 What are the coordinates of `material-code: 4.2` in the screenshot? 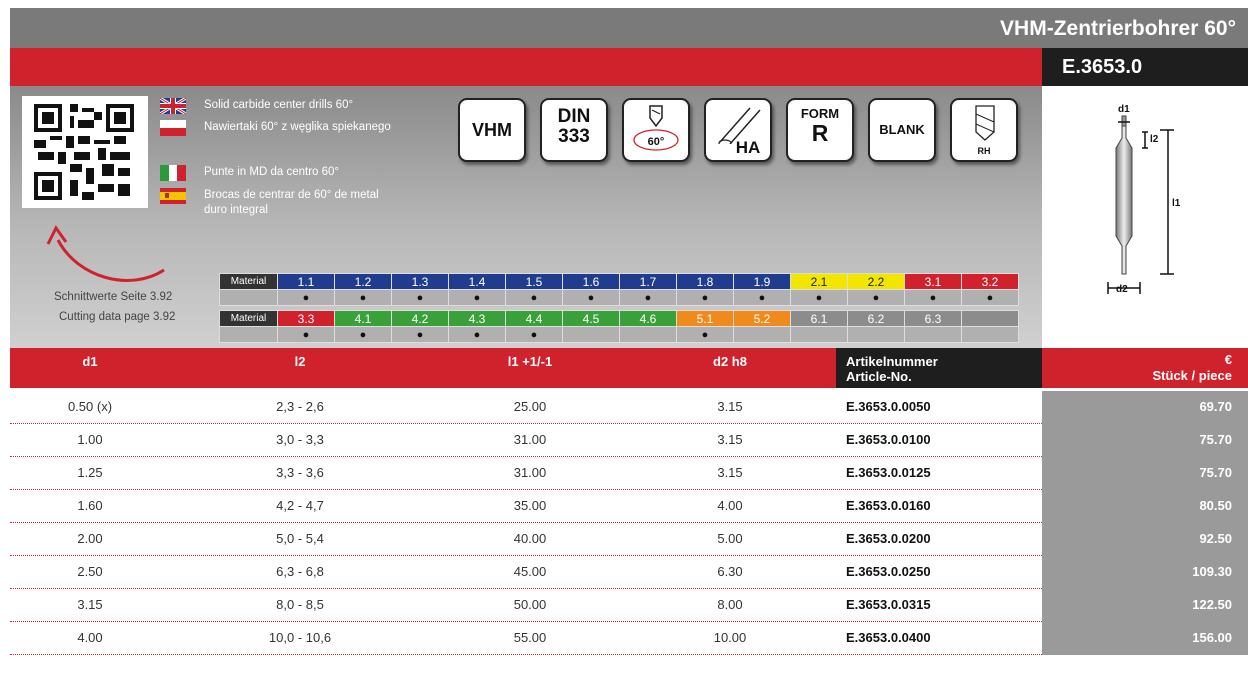 It's located at (420, 318).